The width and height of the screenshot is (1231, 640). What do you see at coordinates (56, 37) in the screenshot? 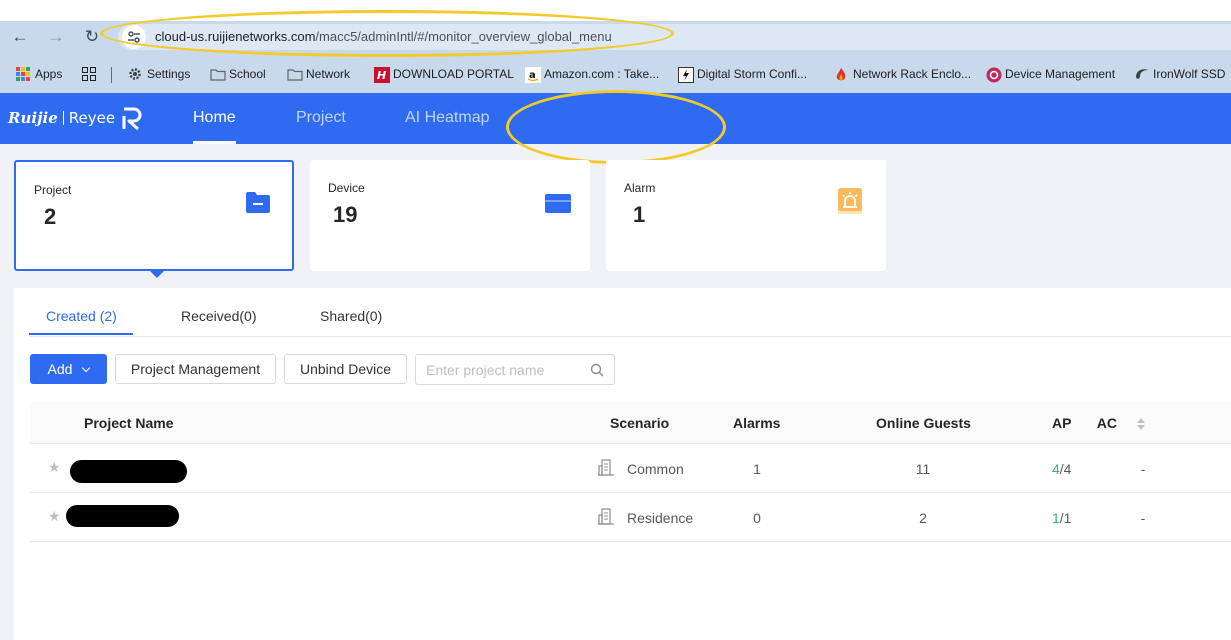
I see `forward-arrow-icon: →` at bounding box center [56, 37].